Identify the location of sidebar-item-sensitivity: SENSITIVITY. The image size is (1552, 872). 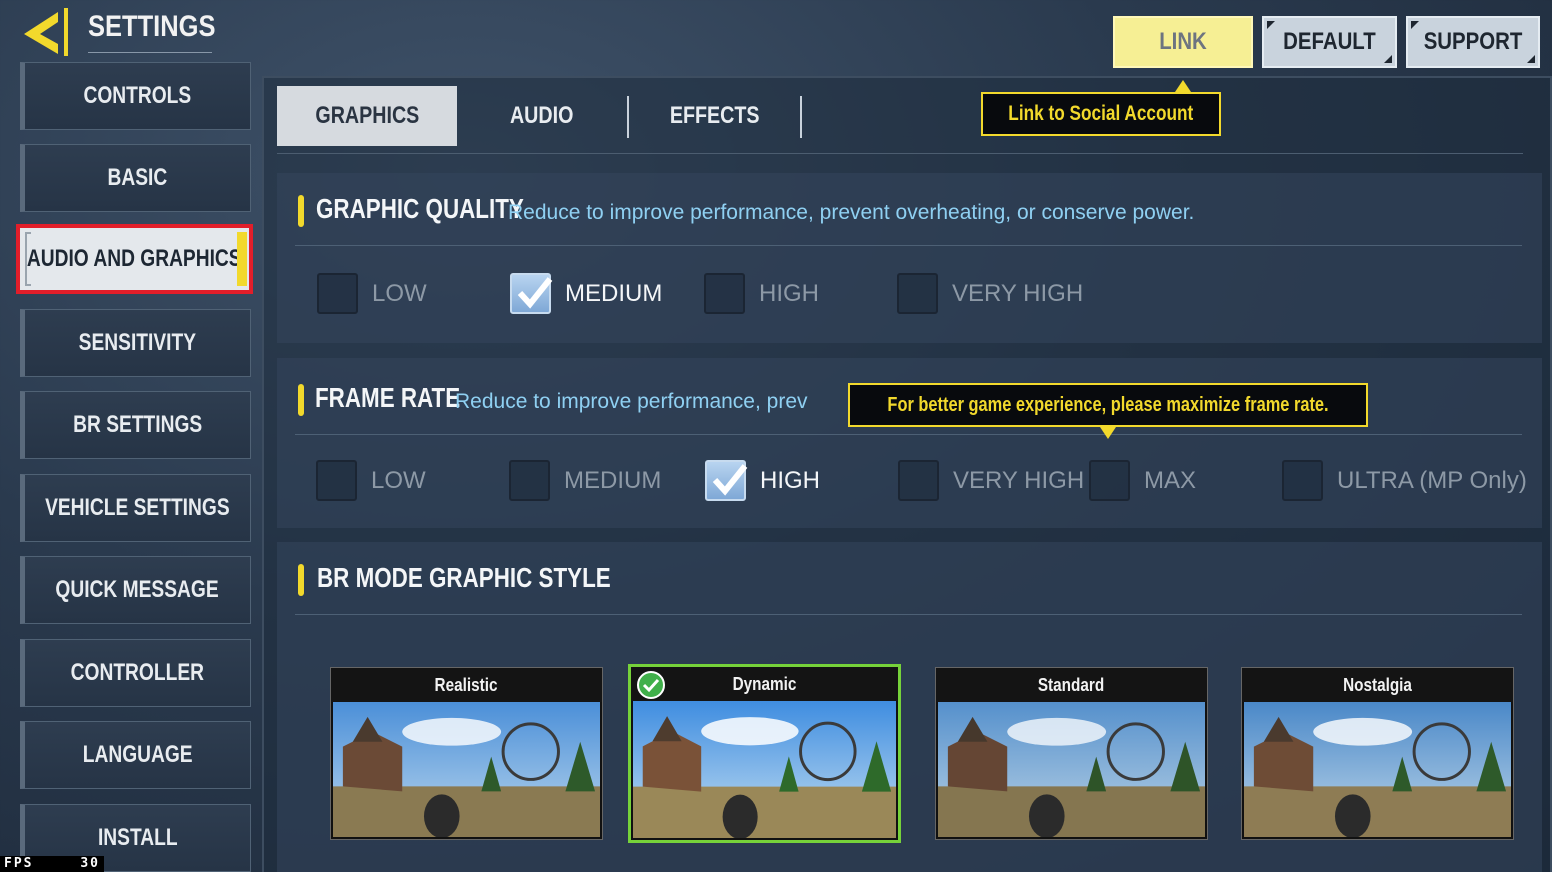
(135, 343).